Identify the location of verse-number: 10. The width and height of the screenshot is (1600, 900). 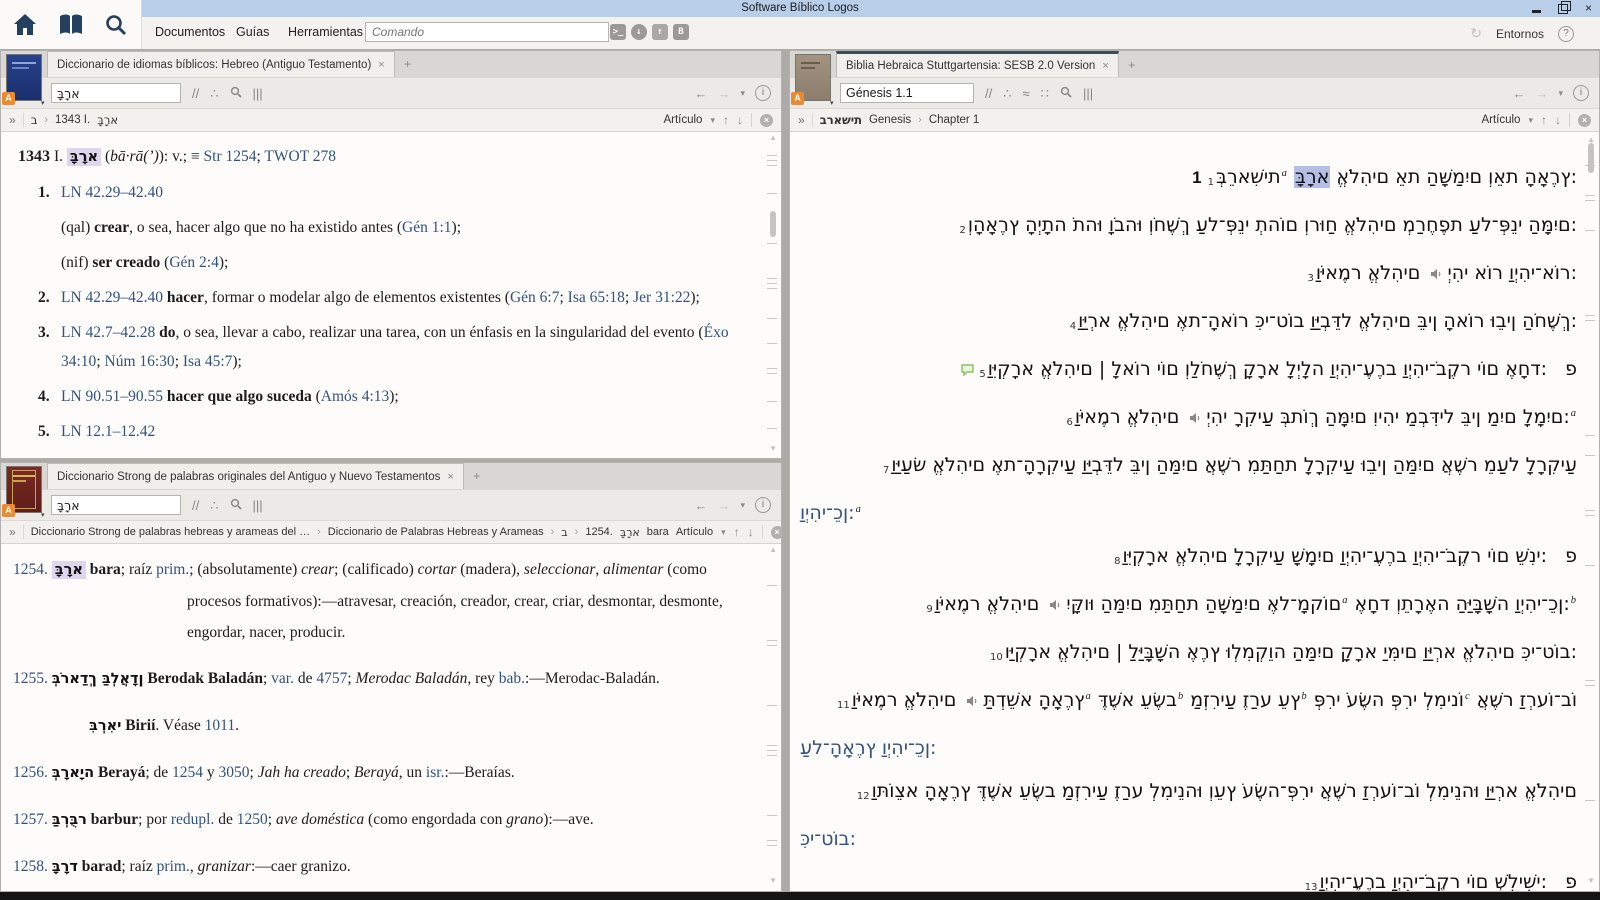
(996, 657).